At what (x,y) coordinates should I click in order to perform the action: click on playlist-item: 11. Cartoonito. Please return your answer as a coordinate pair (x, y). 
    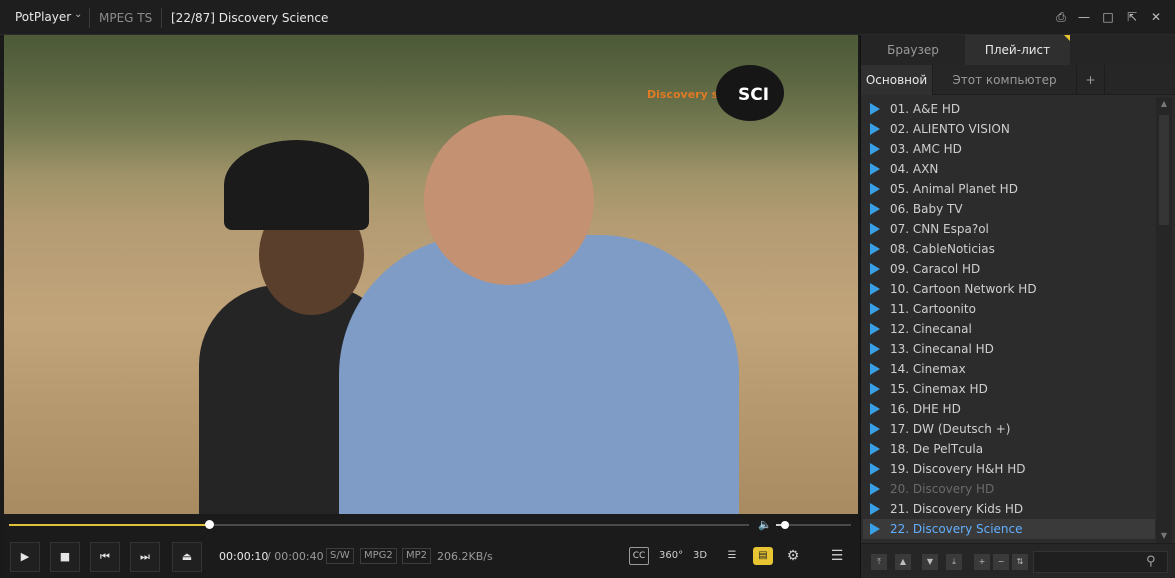
    Looking at the image, I should click on (1009, 309).